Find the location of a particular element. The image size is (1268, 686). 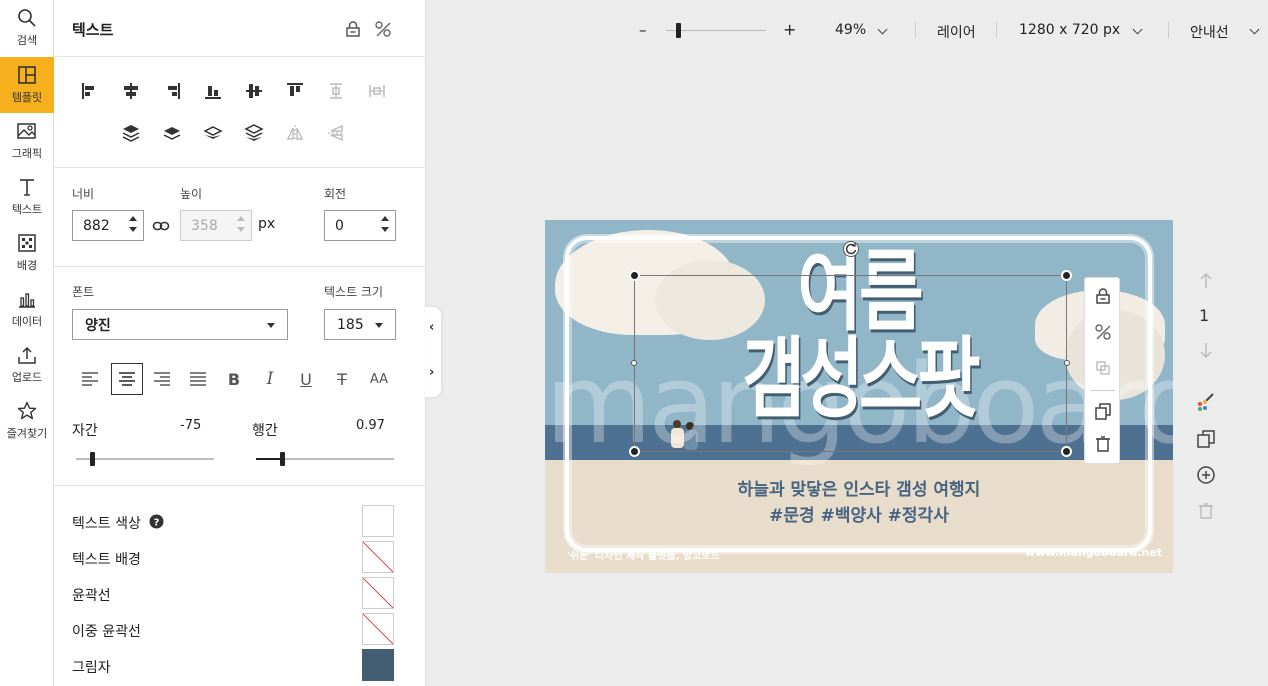

align-right-icon is located at coordinates (174, 91).